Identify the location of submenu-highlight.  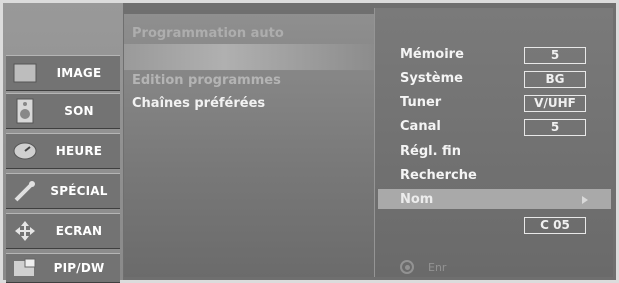
(249, 57).